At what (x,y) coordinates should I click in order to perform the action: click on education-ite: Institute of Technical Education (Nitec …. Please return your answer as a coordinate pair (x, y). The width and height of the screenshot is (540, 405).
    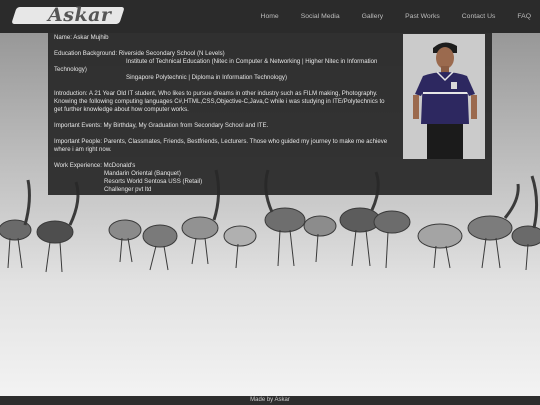
    Looking at the image, I should click on (252, 61).